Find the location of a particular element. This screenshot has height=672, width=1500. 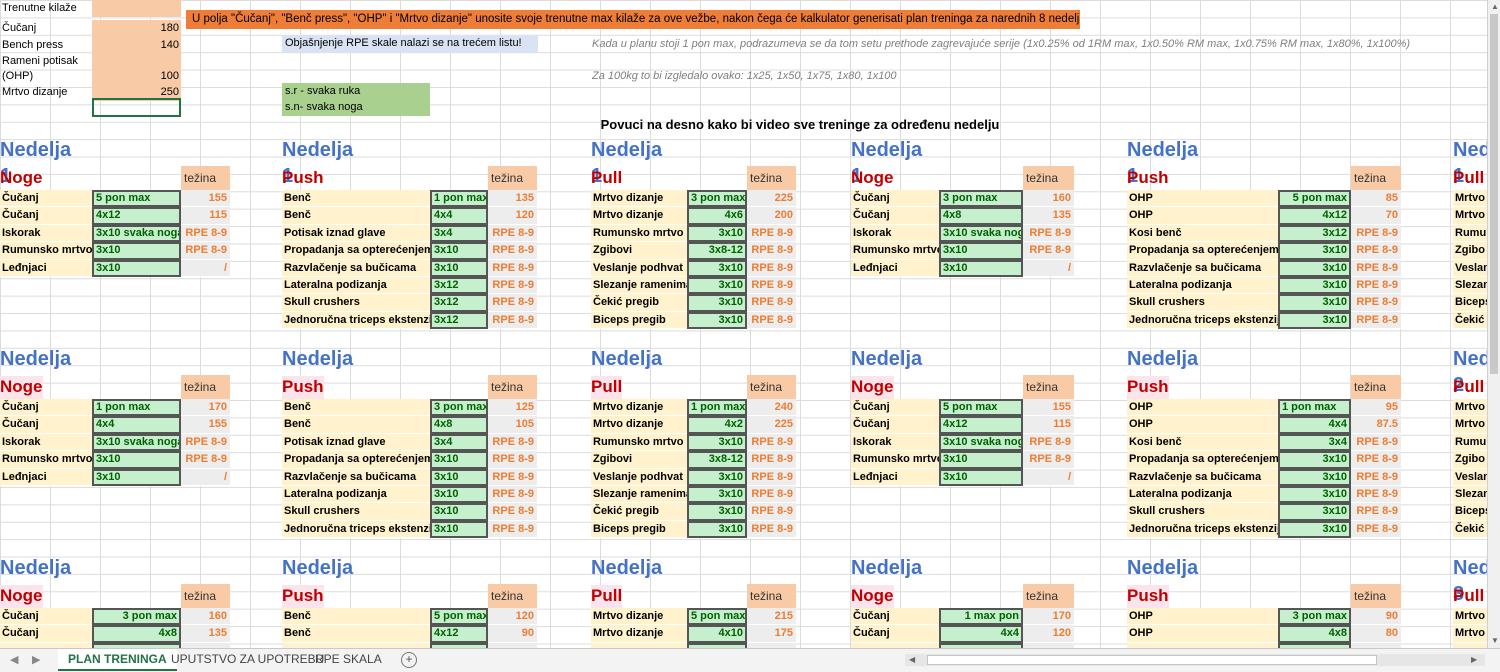

sets-reps-cell: 4x2 is located at coordinates (717, 425).